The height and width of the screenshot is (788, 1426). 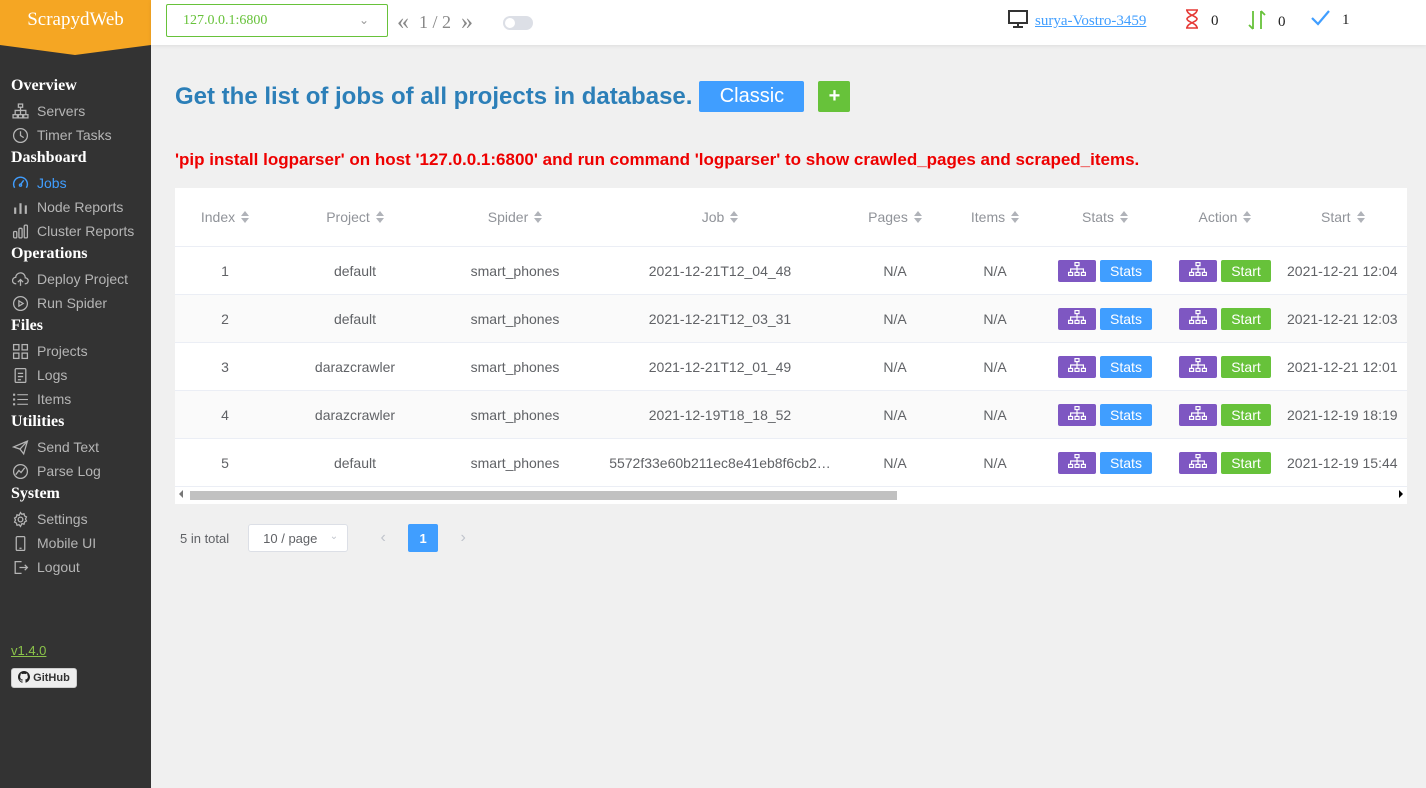 What do you see at coordinates (543, 495) in the screenshot?
I see `scrollbar-thumb` at bounding box center [543, 495].